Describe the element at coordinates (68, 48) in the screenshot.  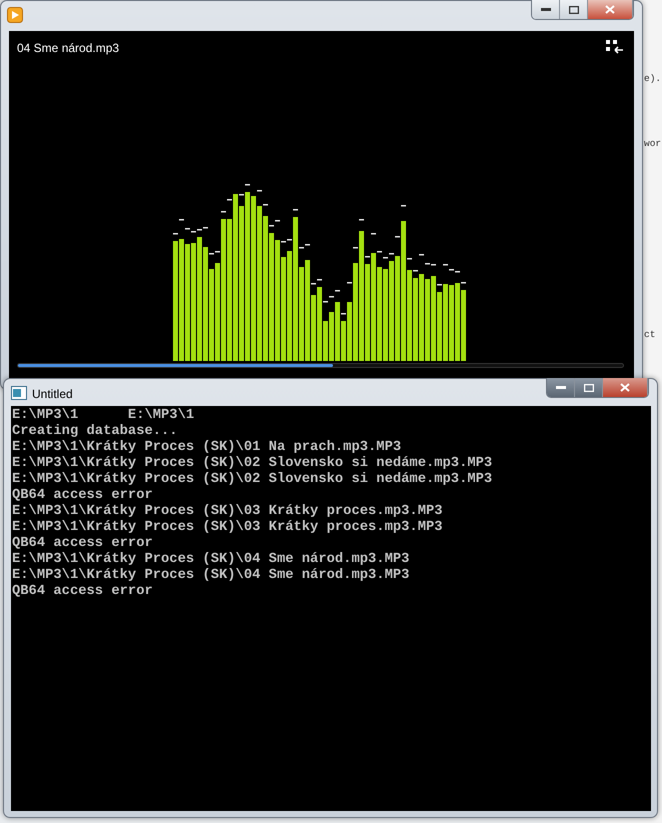
I see `track-title: 04 Sme národ.mp3` at that location.